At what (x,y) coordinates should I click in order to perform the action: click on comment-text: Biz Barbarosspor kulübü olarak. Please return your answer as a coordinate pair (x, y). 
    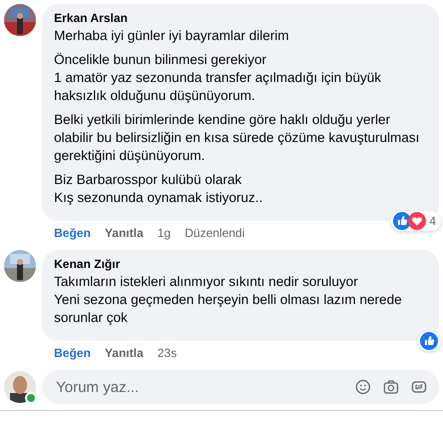
    Looking at the image, I should click on (148, 180).